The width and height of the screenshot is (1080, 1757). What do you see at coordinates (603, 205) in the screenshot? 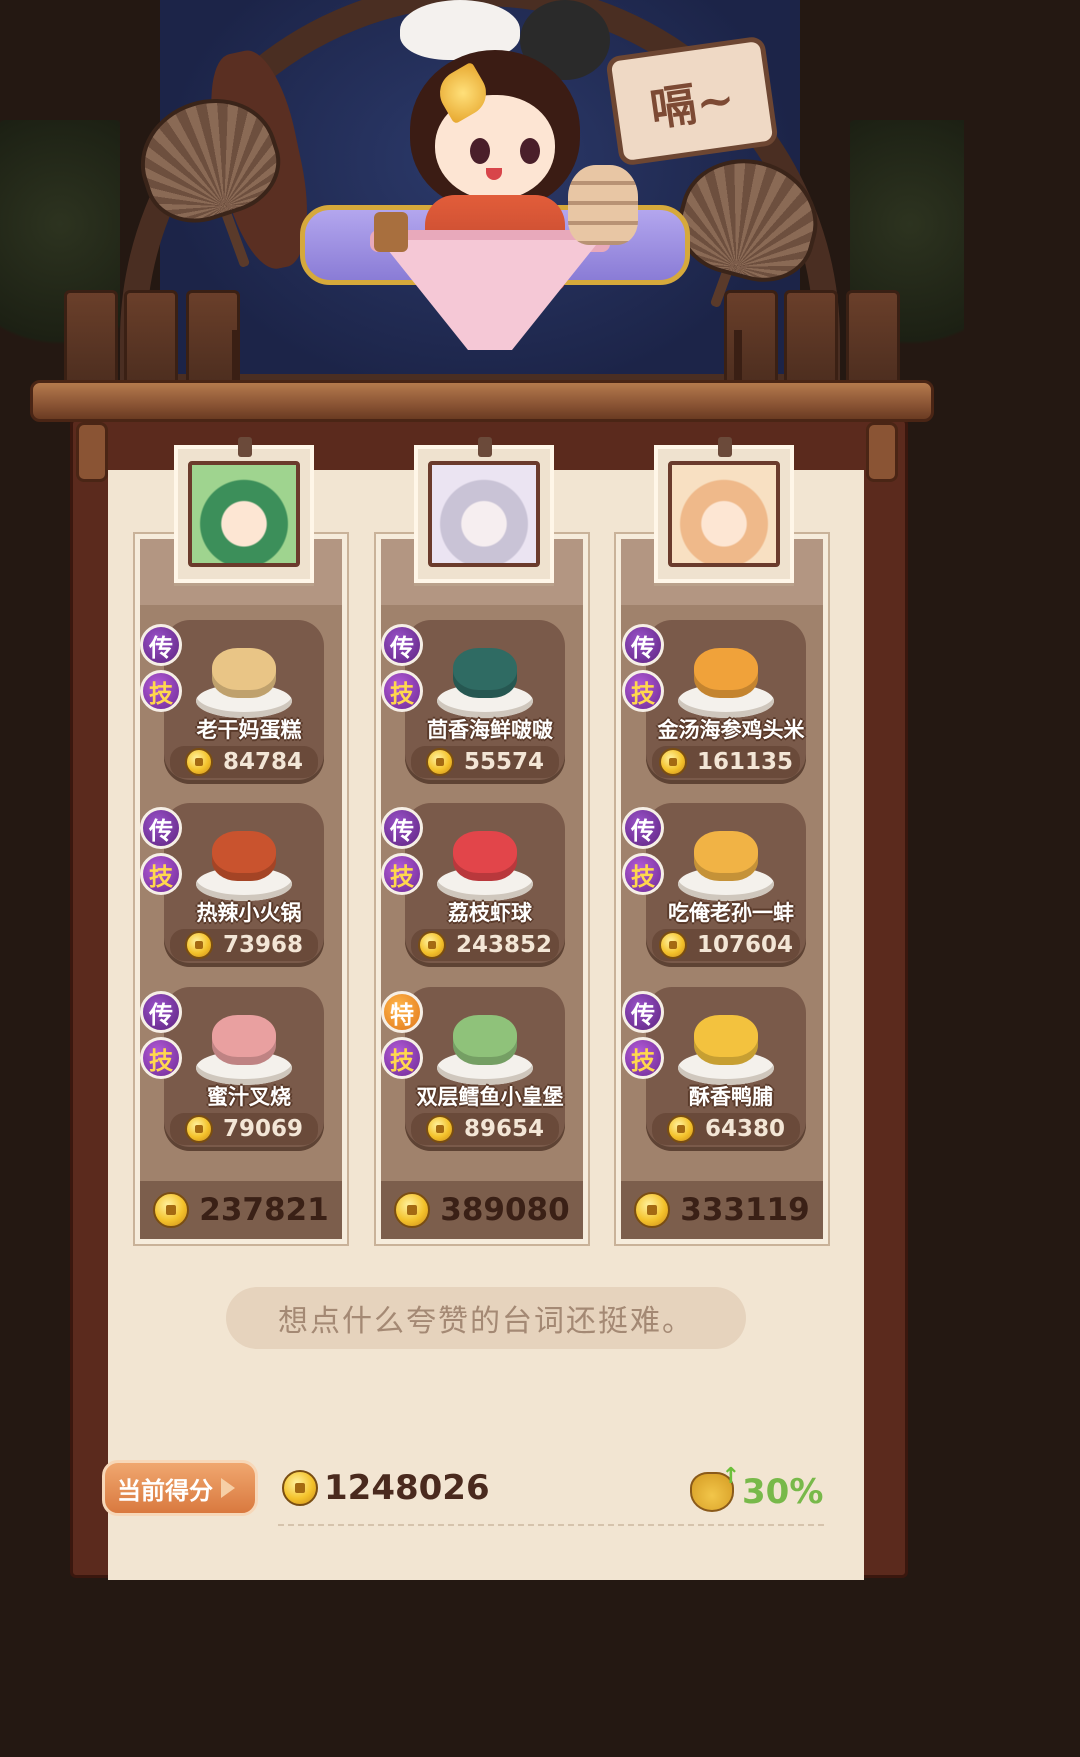
I see `stacked-bowls` at bounding box center [603, 205].